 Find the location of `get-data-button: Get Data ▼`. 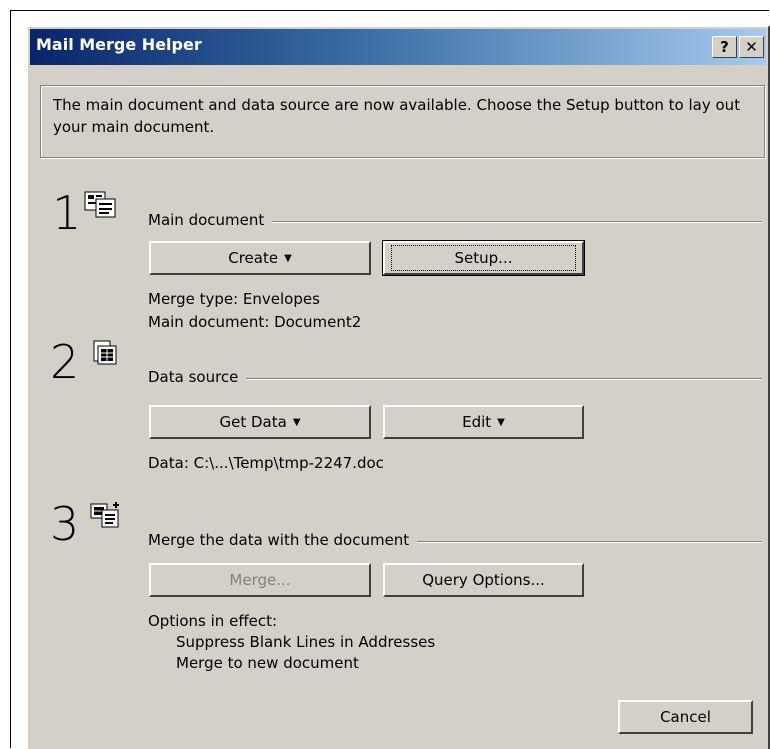

get-data-button: Get Data ▼ is located at coordinates (260, 422).